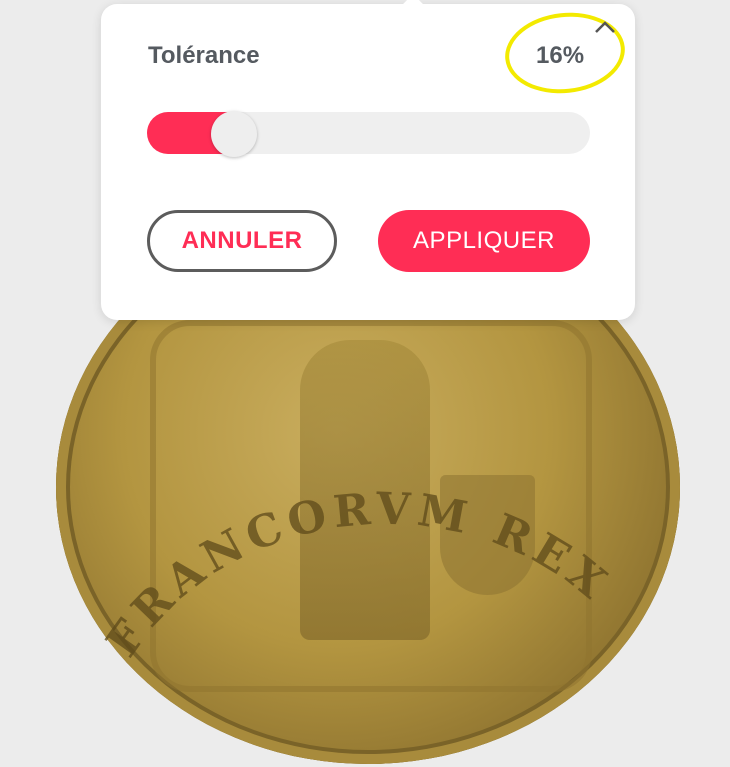 This screenshot has height=767, width=730. What do you see at coordinates (234, 134) in the screenshot?
I see `slider-thumb` at bounding box center [234, 134].